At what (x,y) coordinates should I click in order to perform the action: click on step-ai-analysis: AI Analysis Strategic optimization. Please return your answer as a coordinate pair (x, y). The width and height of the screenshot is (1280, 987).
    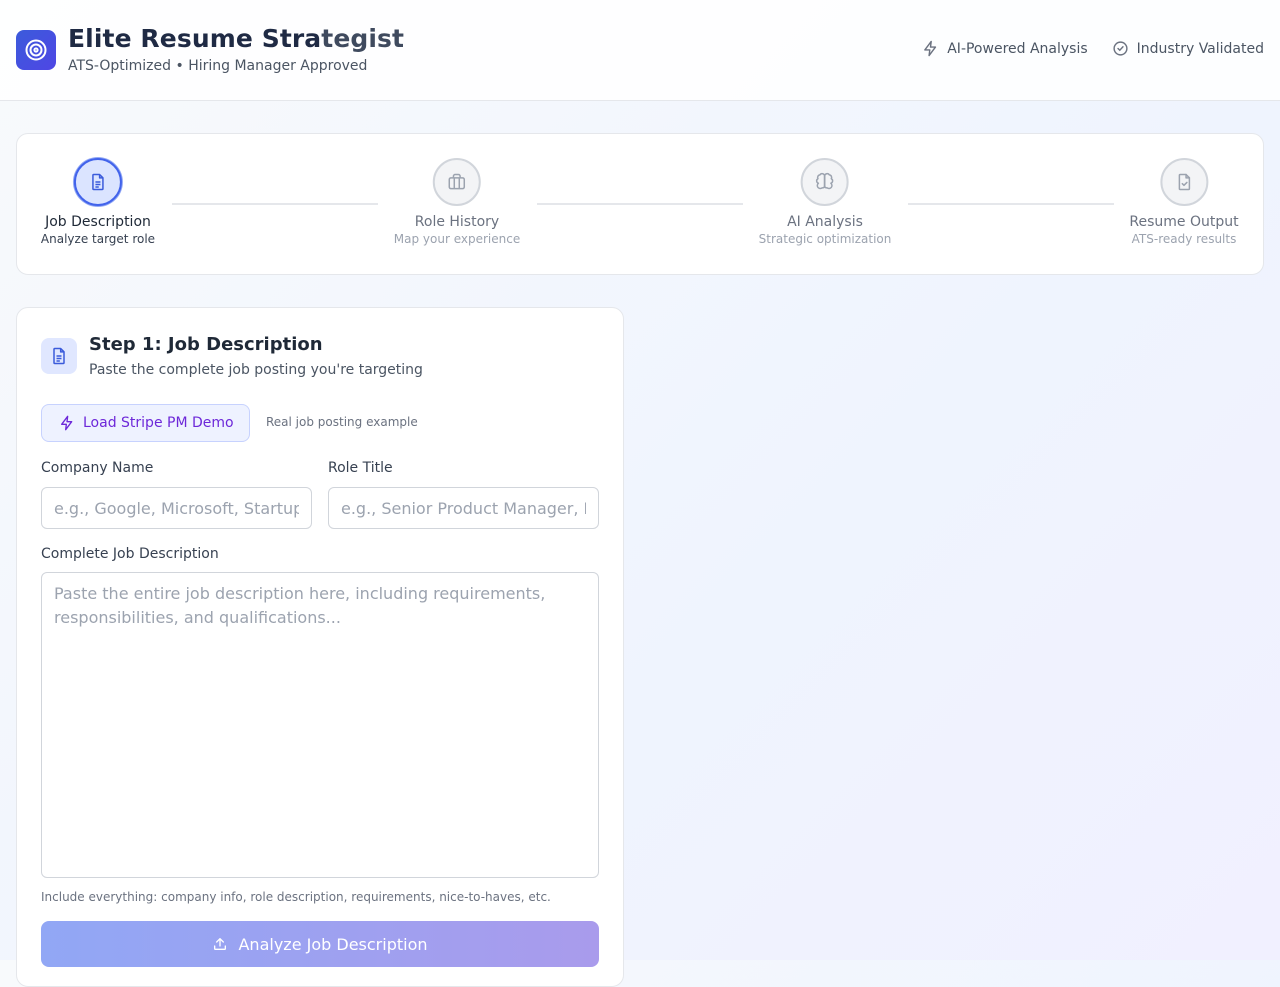
    Looking at the image, I should click on (825, 202).